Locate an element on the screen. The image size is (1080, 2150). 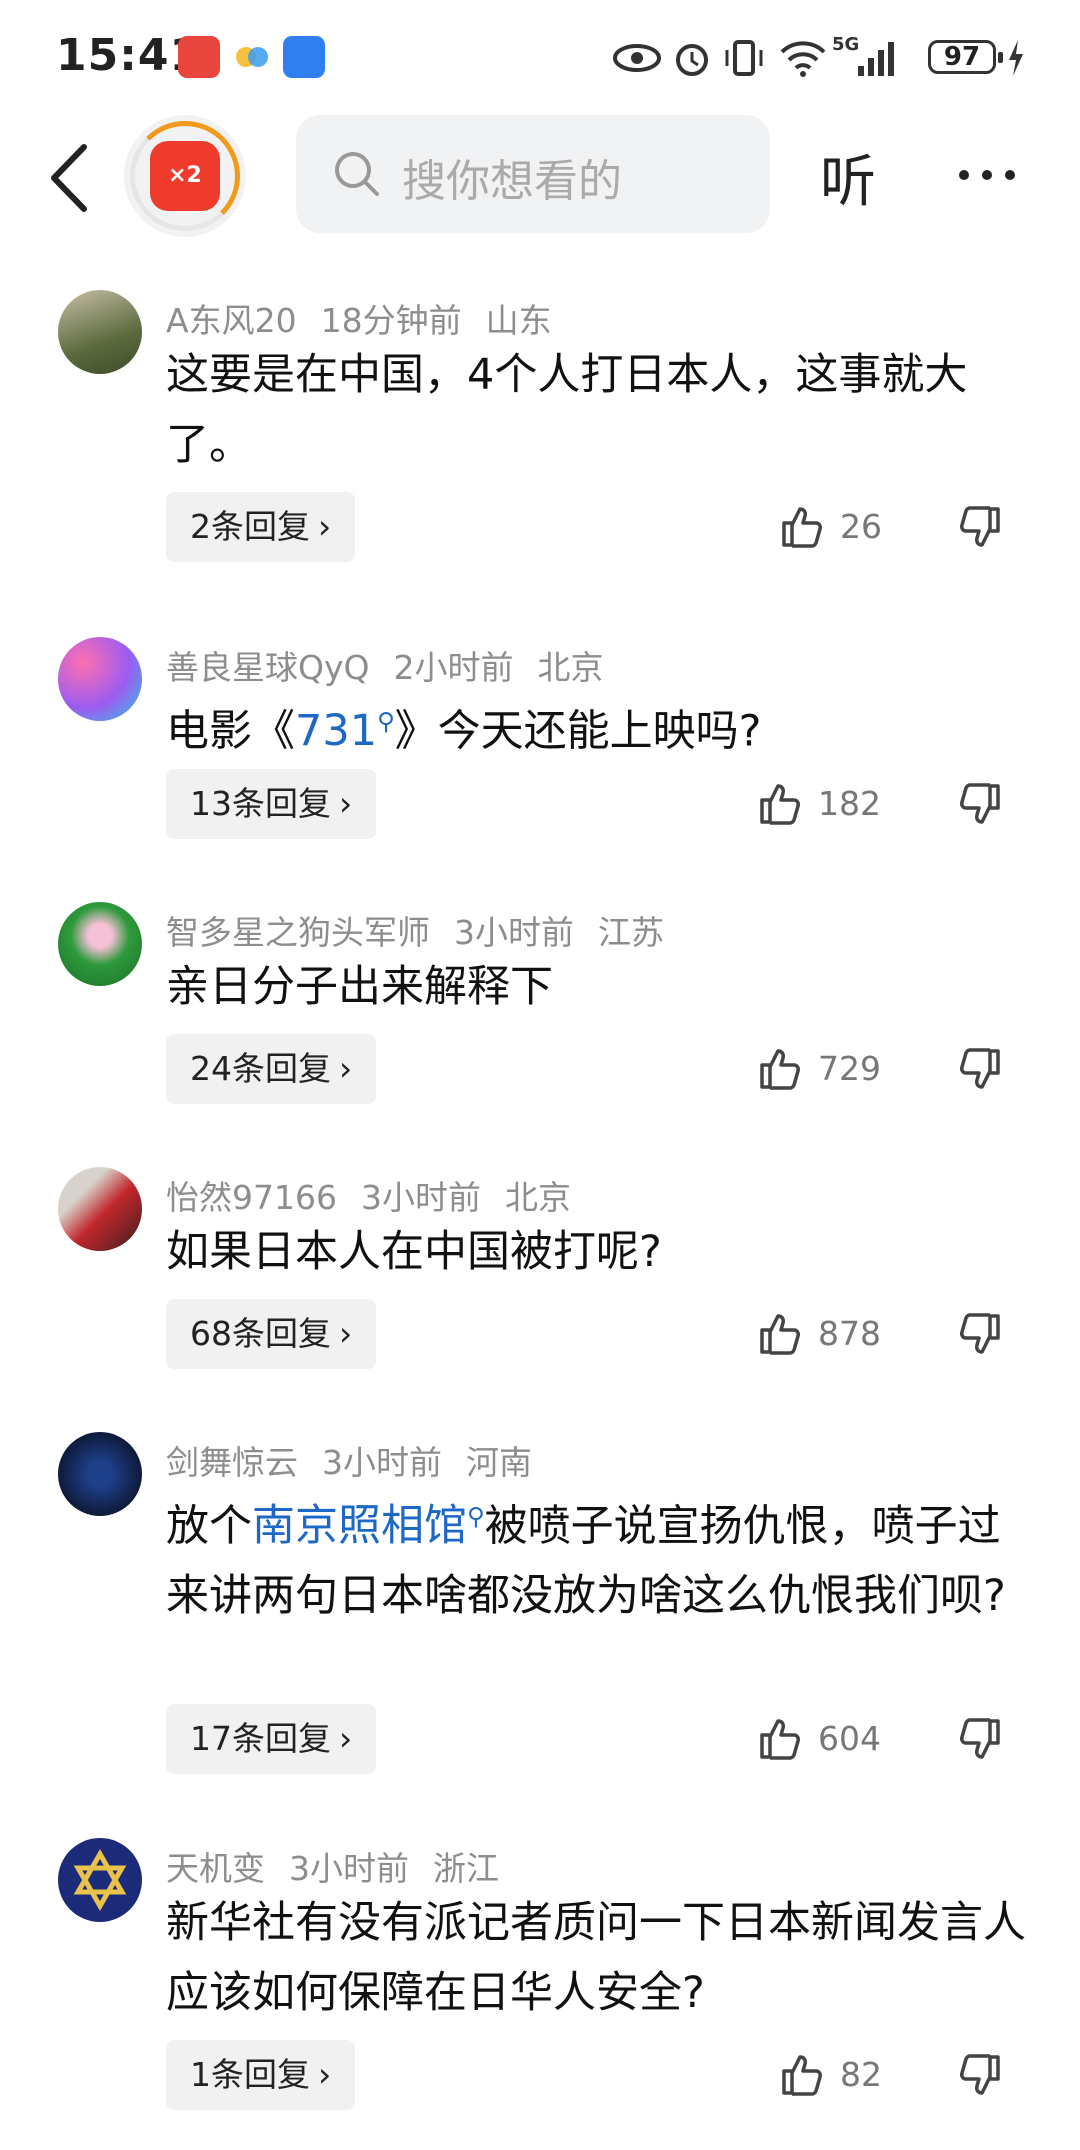
search-link: 731⚲ is located at coordinates (345, 731).